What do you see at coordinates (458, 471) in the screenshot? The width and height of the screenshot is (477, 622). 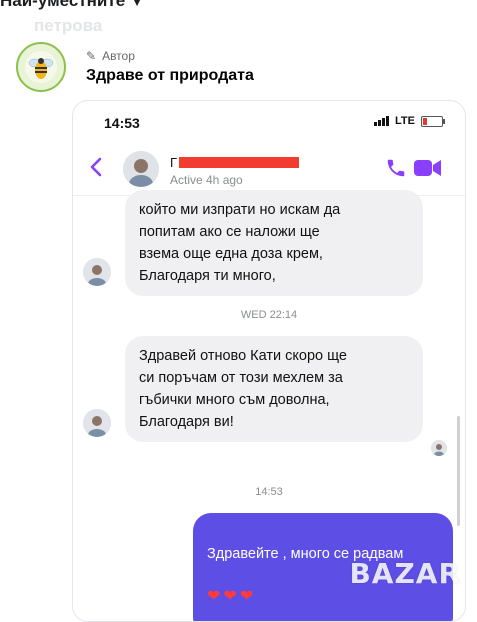 I see `scrollbar` at bounding box center [458, 471].